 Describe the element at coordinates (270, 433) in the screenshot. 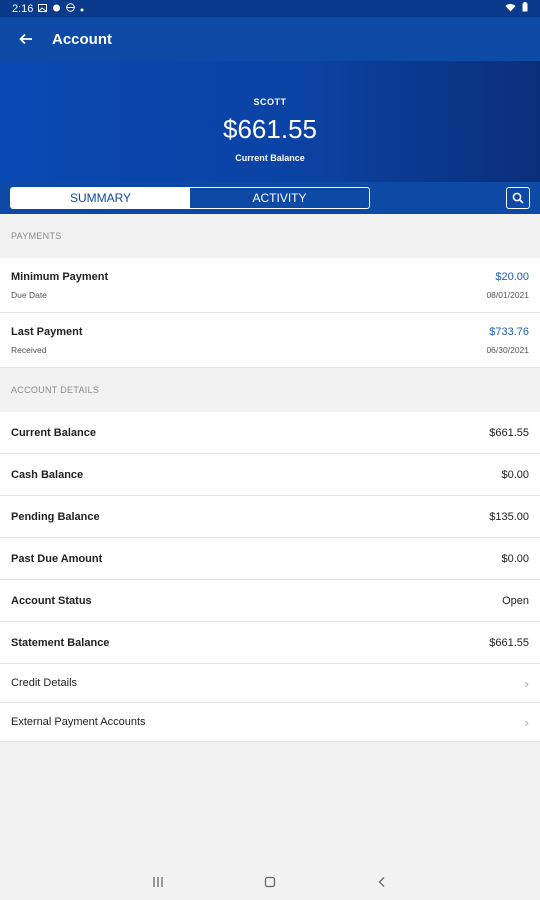

I see `detail-row-current-balance: Current Balance $661.55` at that location.